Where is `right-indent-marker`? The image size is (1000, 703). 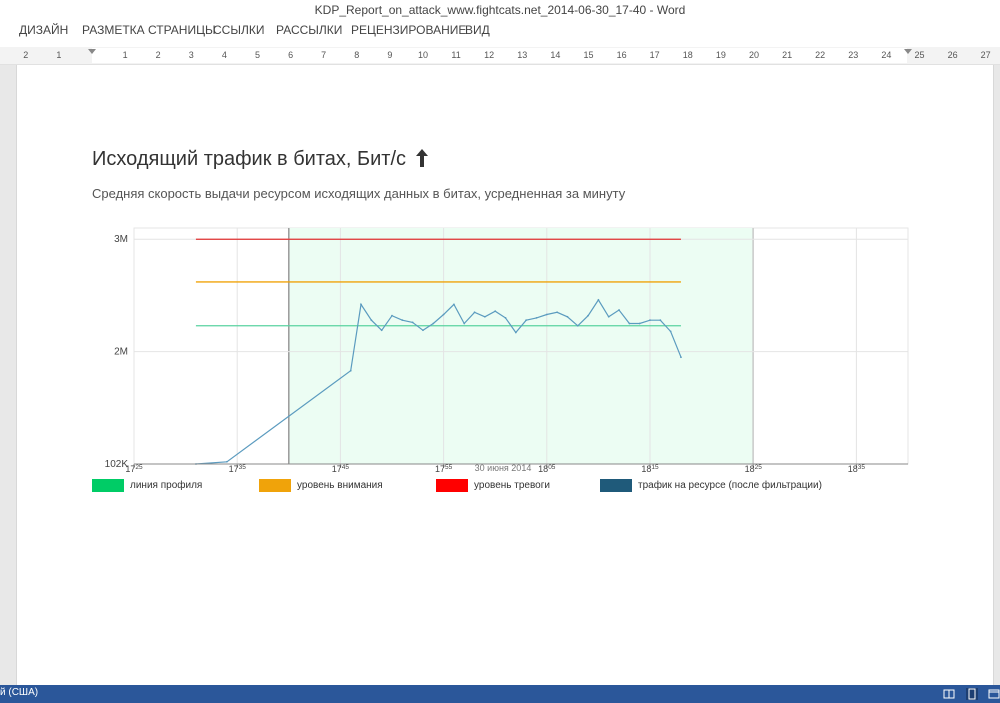 right-indent-marker is located at coordinates (908, 51).